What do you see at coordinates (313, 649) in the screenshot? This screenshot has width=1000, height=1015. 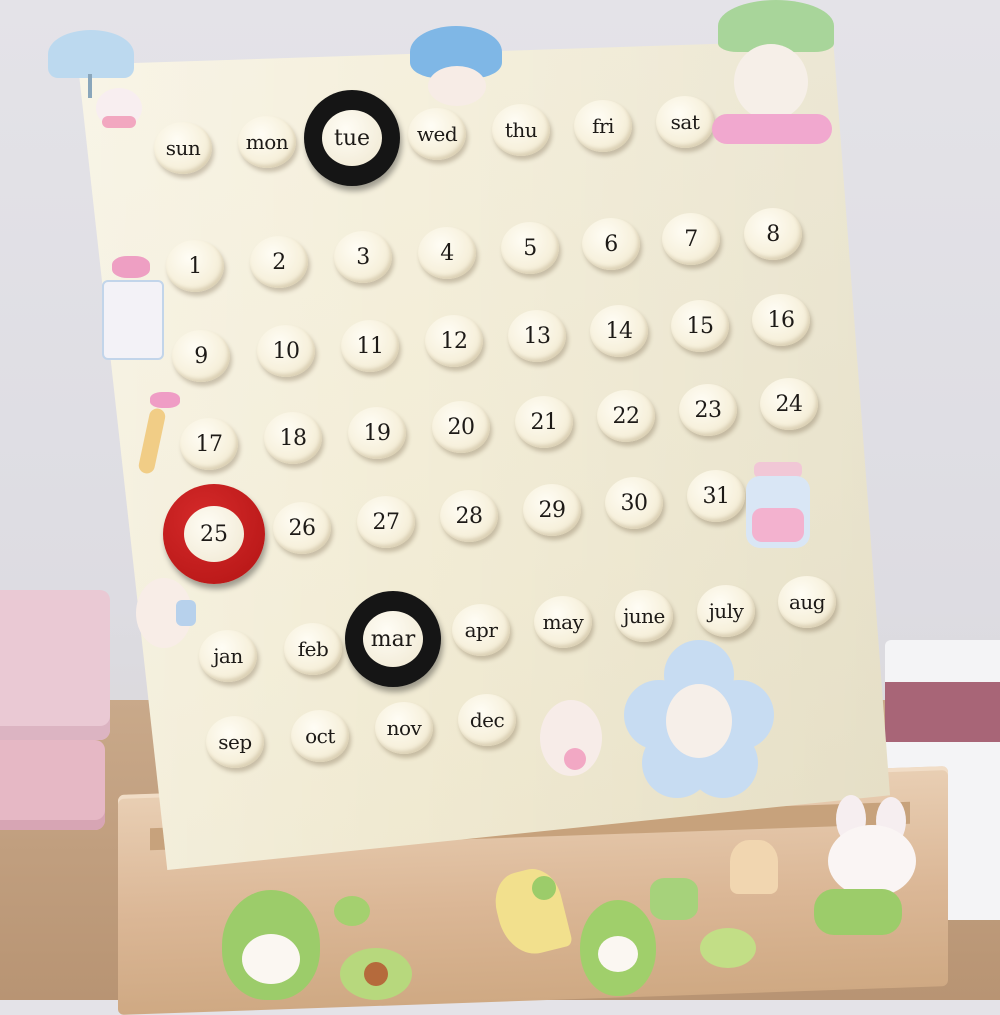 I see `month-peg-feb: feb` at bounding box center [313, 649].